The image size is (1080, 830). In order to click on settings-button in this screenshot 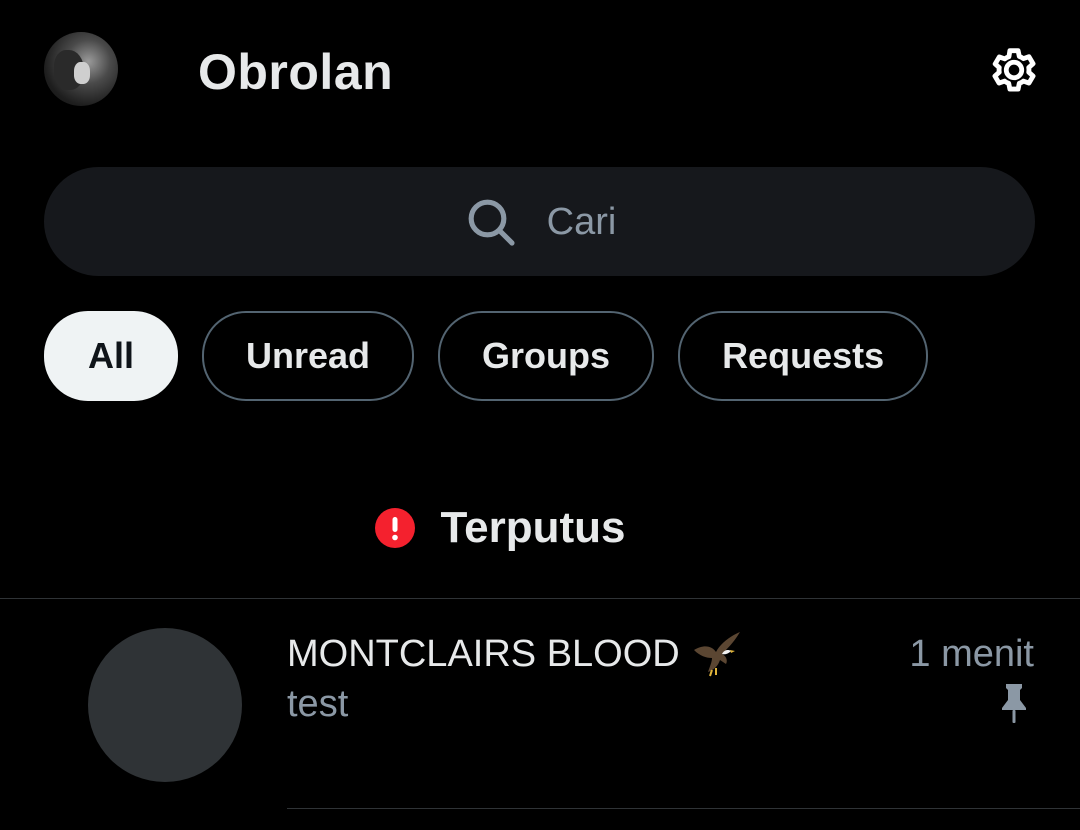, I will do `click(1014, 70)`.